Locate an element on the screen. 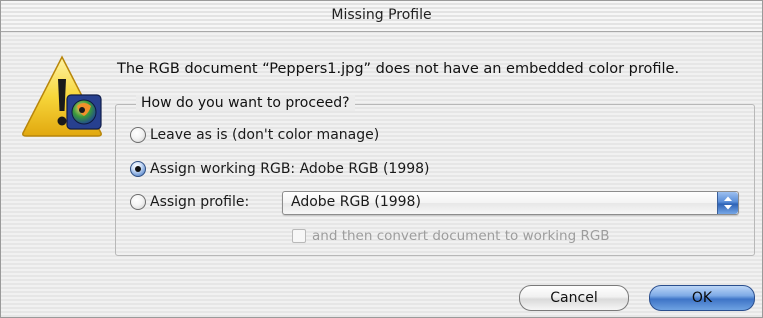  chevron-updown-icon is located at coordinates (728, 203).